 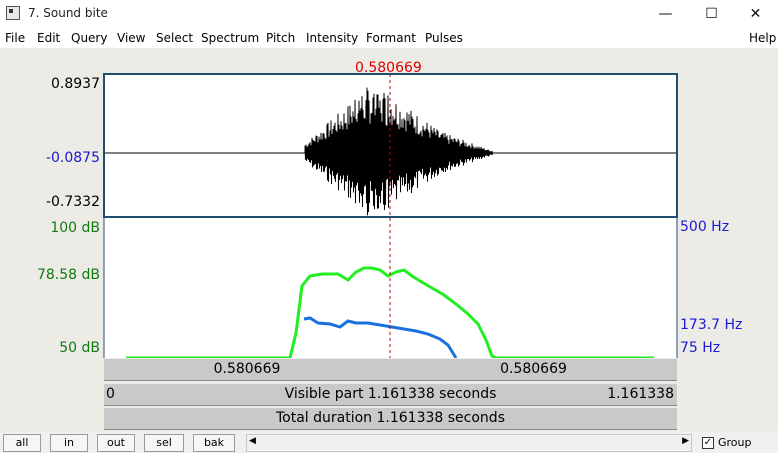 What do you see at coordinates (214, 443) in the screenshot?
I see `zoom-back-button: bak` at bounding box center [214, 443].